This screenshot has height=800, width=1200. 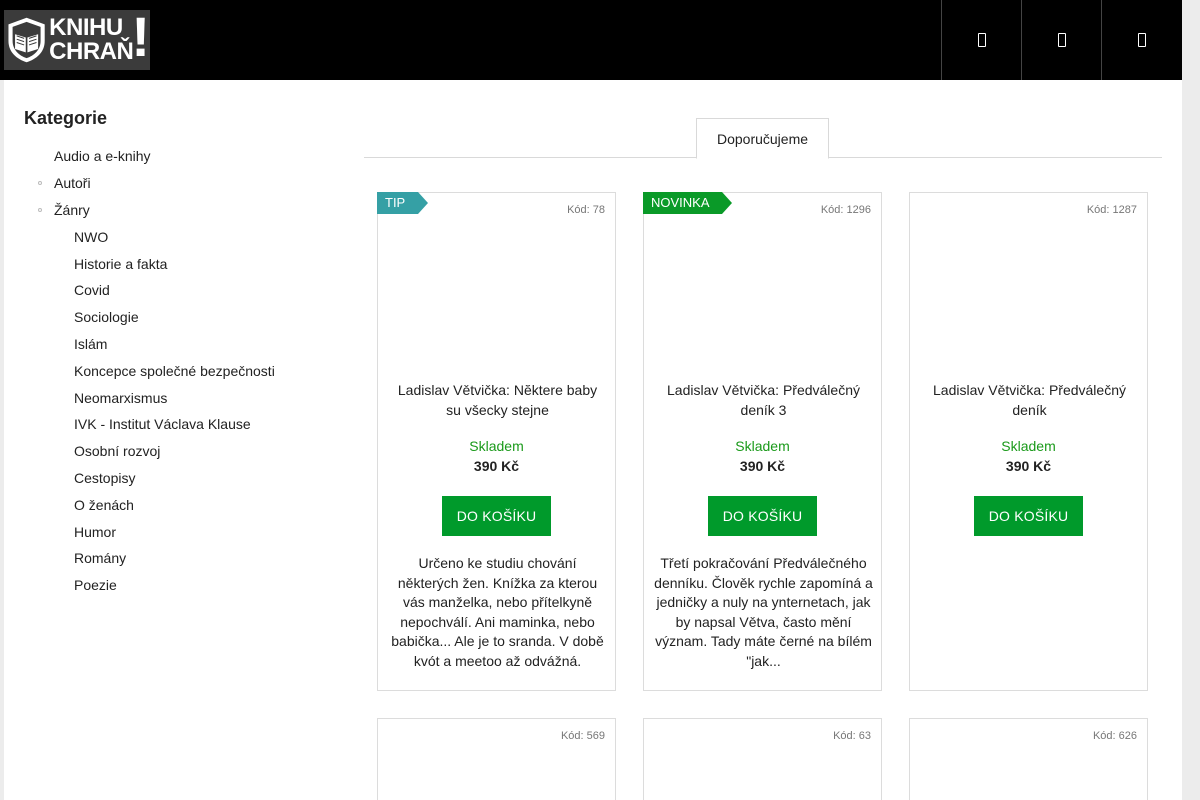 I want to click on category-label: Sociologie, so click(x=106, y=317).